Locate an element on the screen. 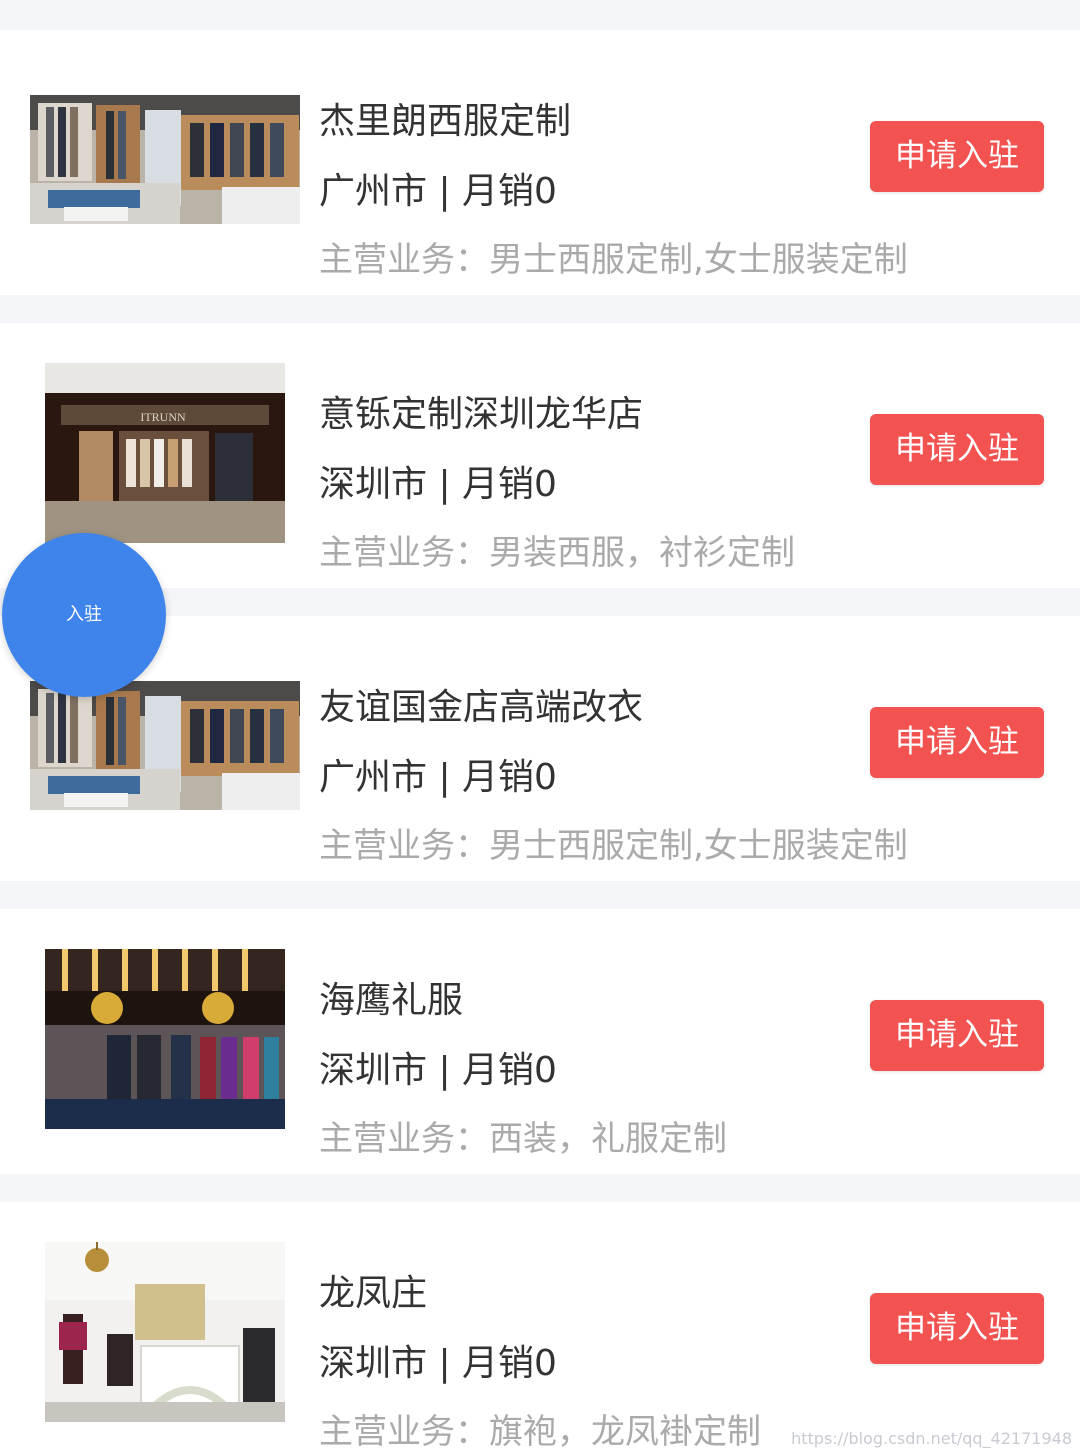 The image size is (1080, 1456). store-business: 主营业务：旗袍，龙凤褂定制 is located at coordinates (540, 1432).